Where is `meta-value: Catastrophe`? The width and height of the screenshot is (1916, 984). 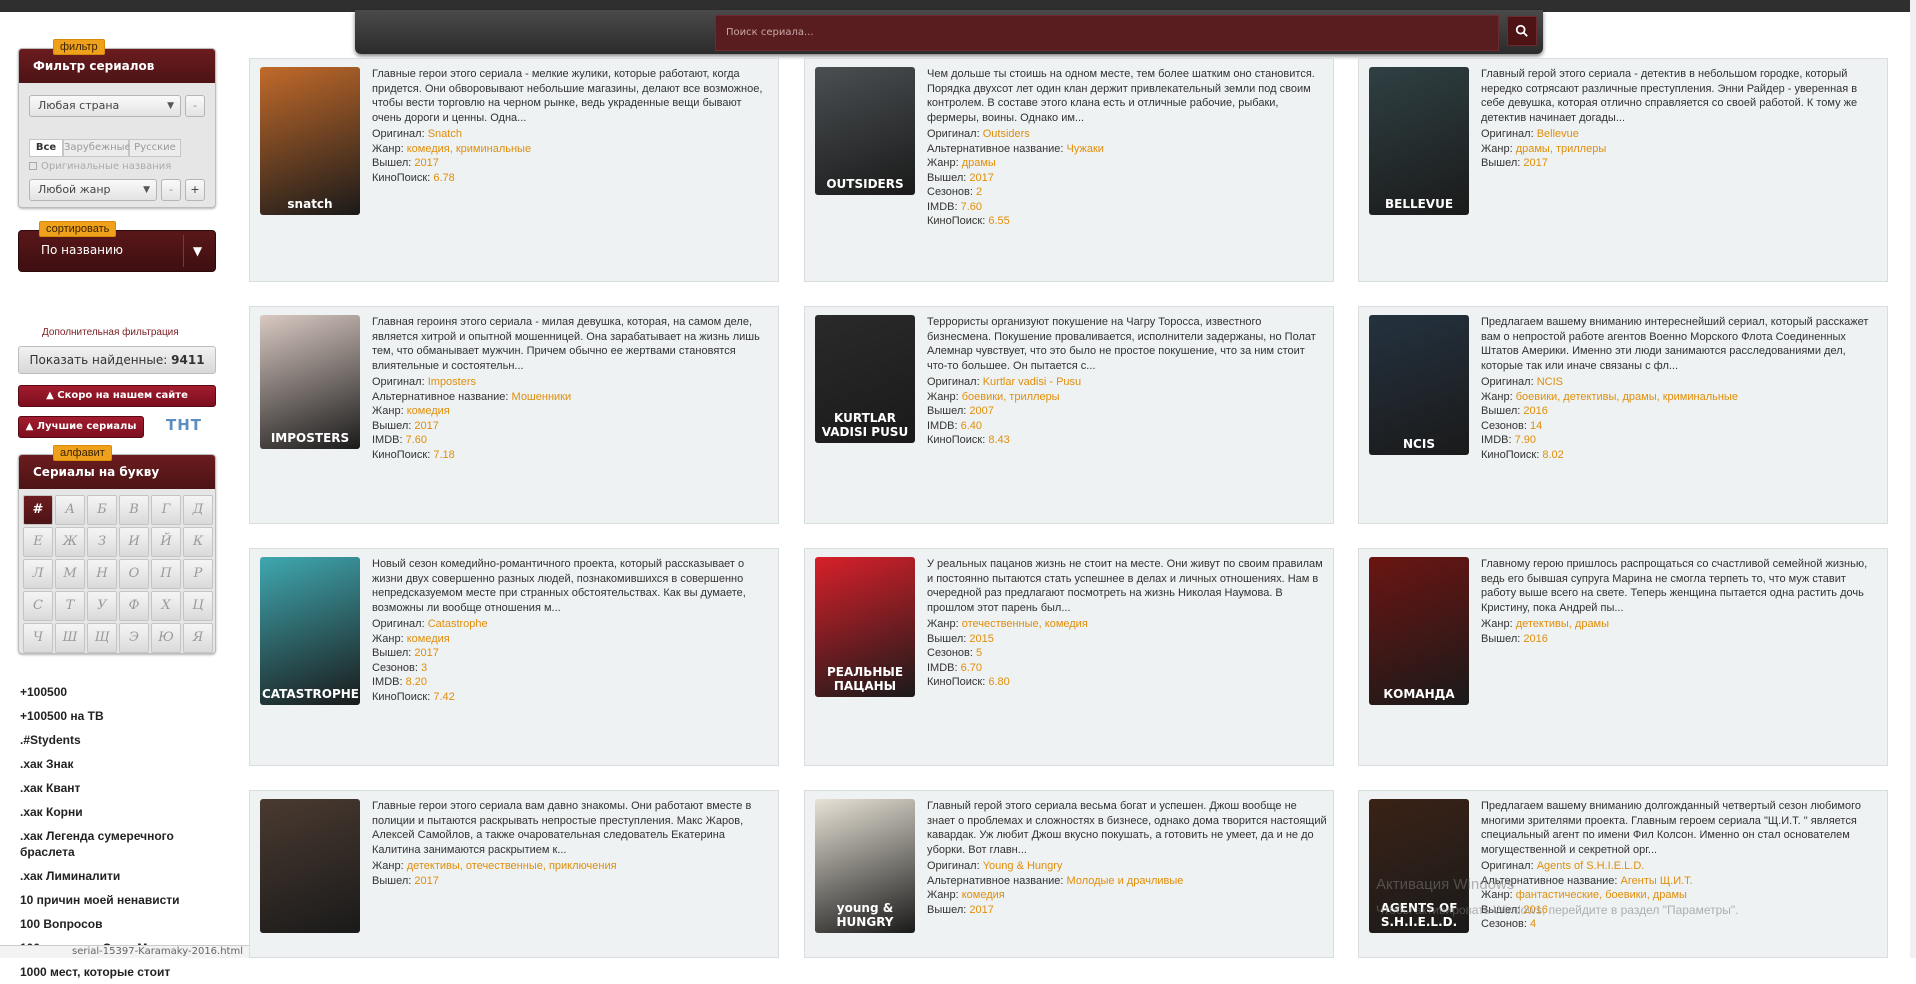 meta-value: Catastrophe is located at coordinates (458, 624).